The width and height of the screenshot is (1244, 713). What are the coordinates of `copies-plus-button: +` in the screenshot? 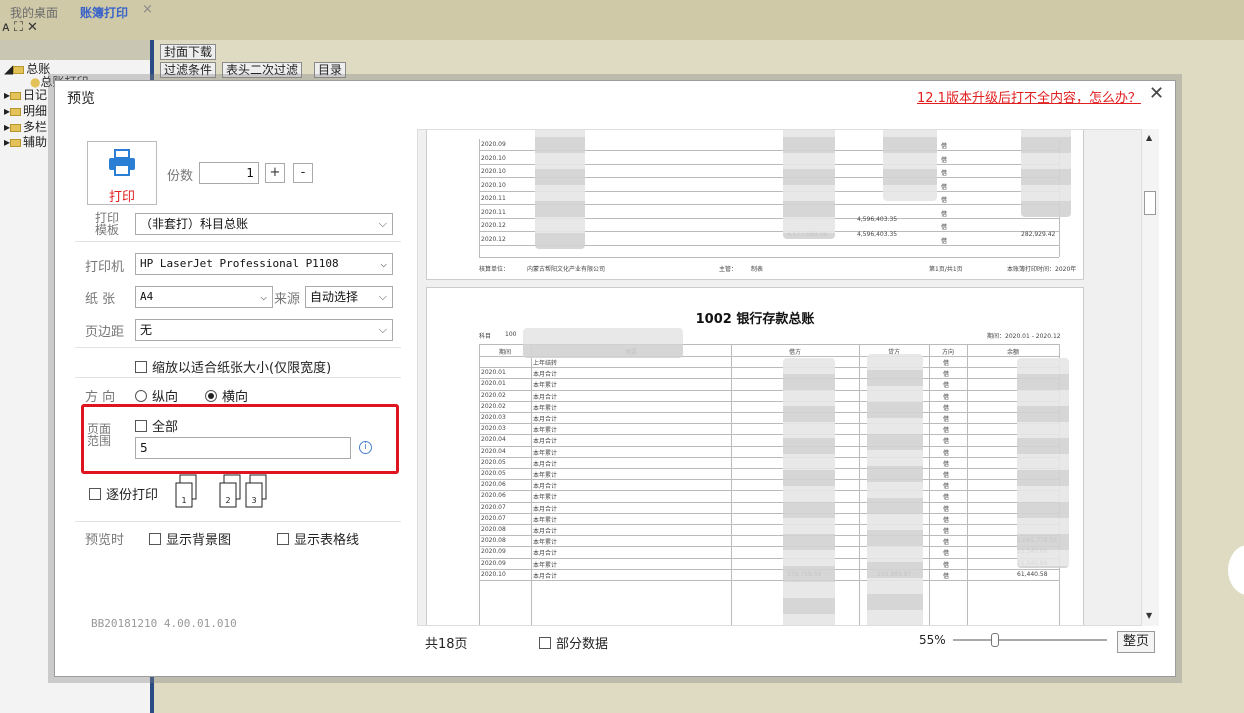 It's located at (275, 173).